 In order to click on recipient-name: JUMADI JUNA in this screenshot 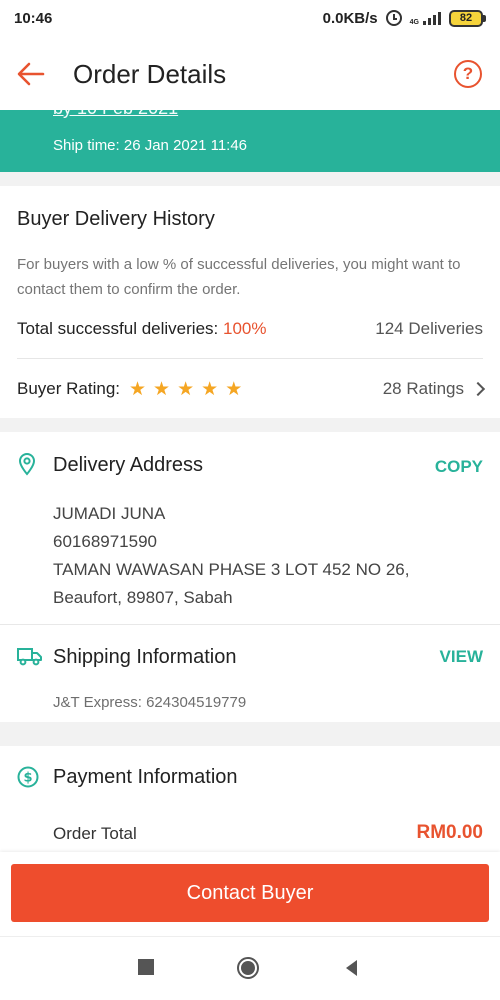, I will do `click(109, 513)`.